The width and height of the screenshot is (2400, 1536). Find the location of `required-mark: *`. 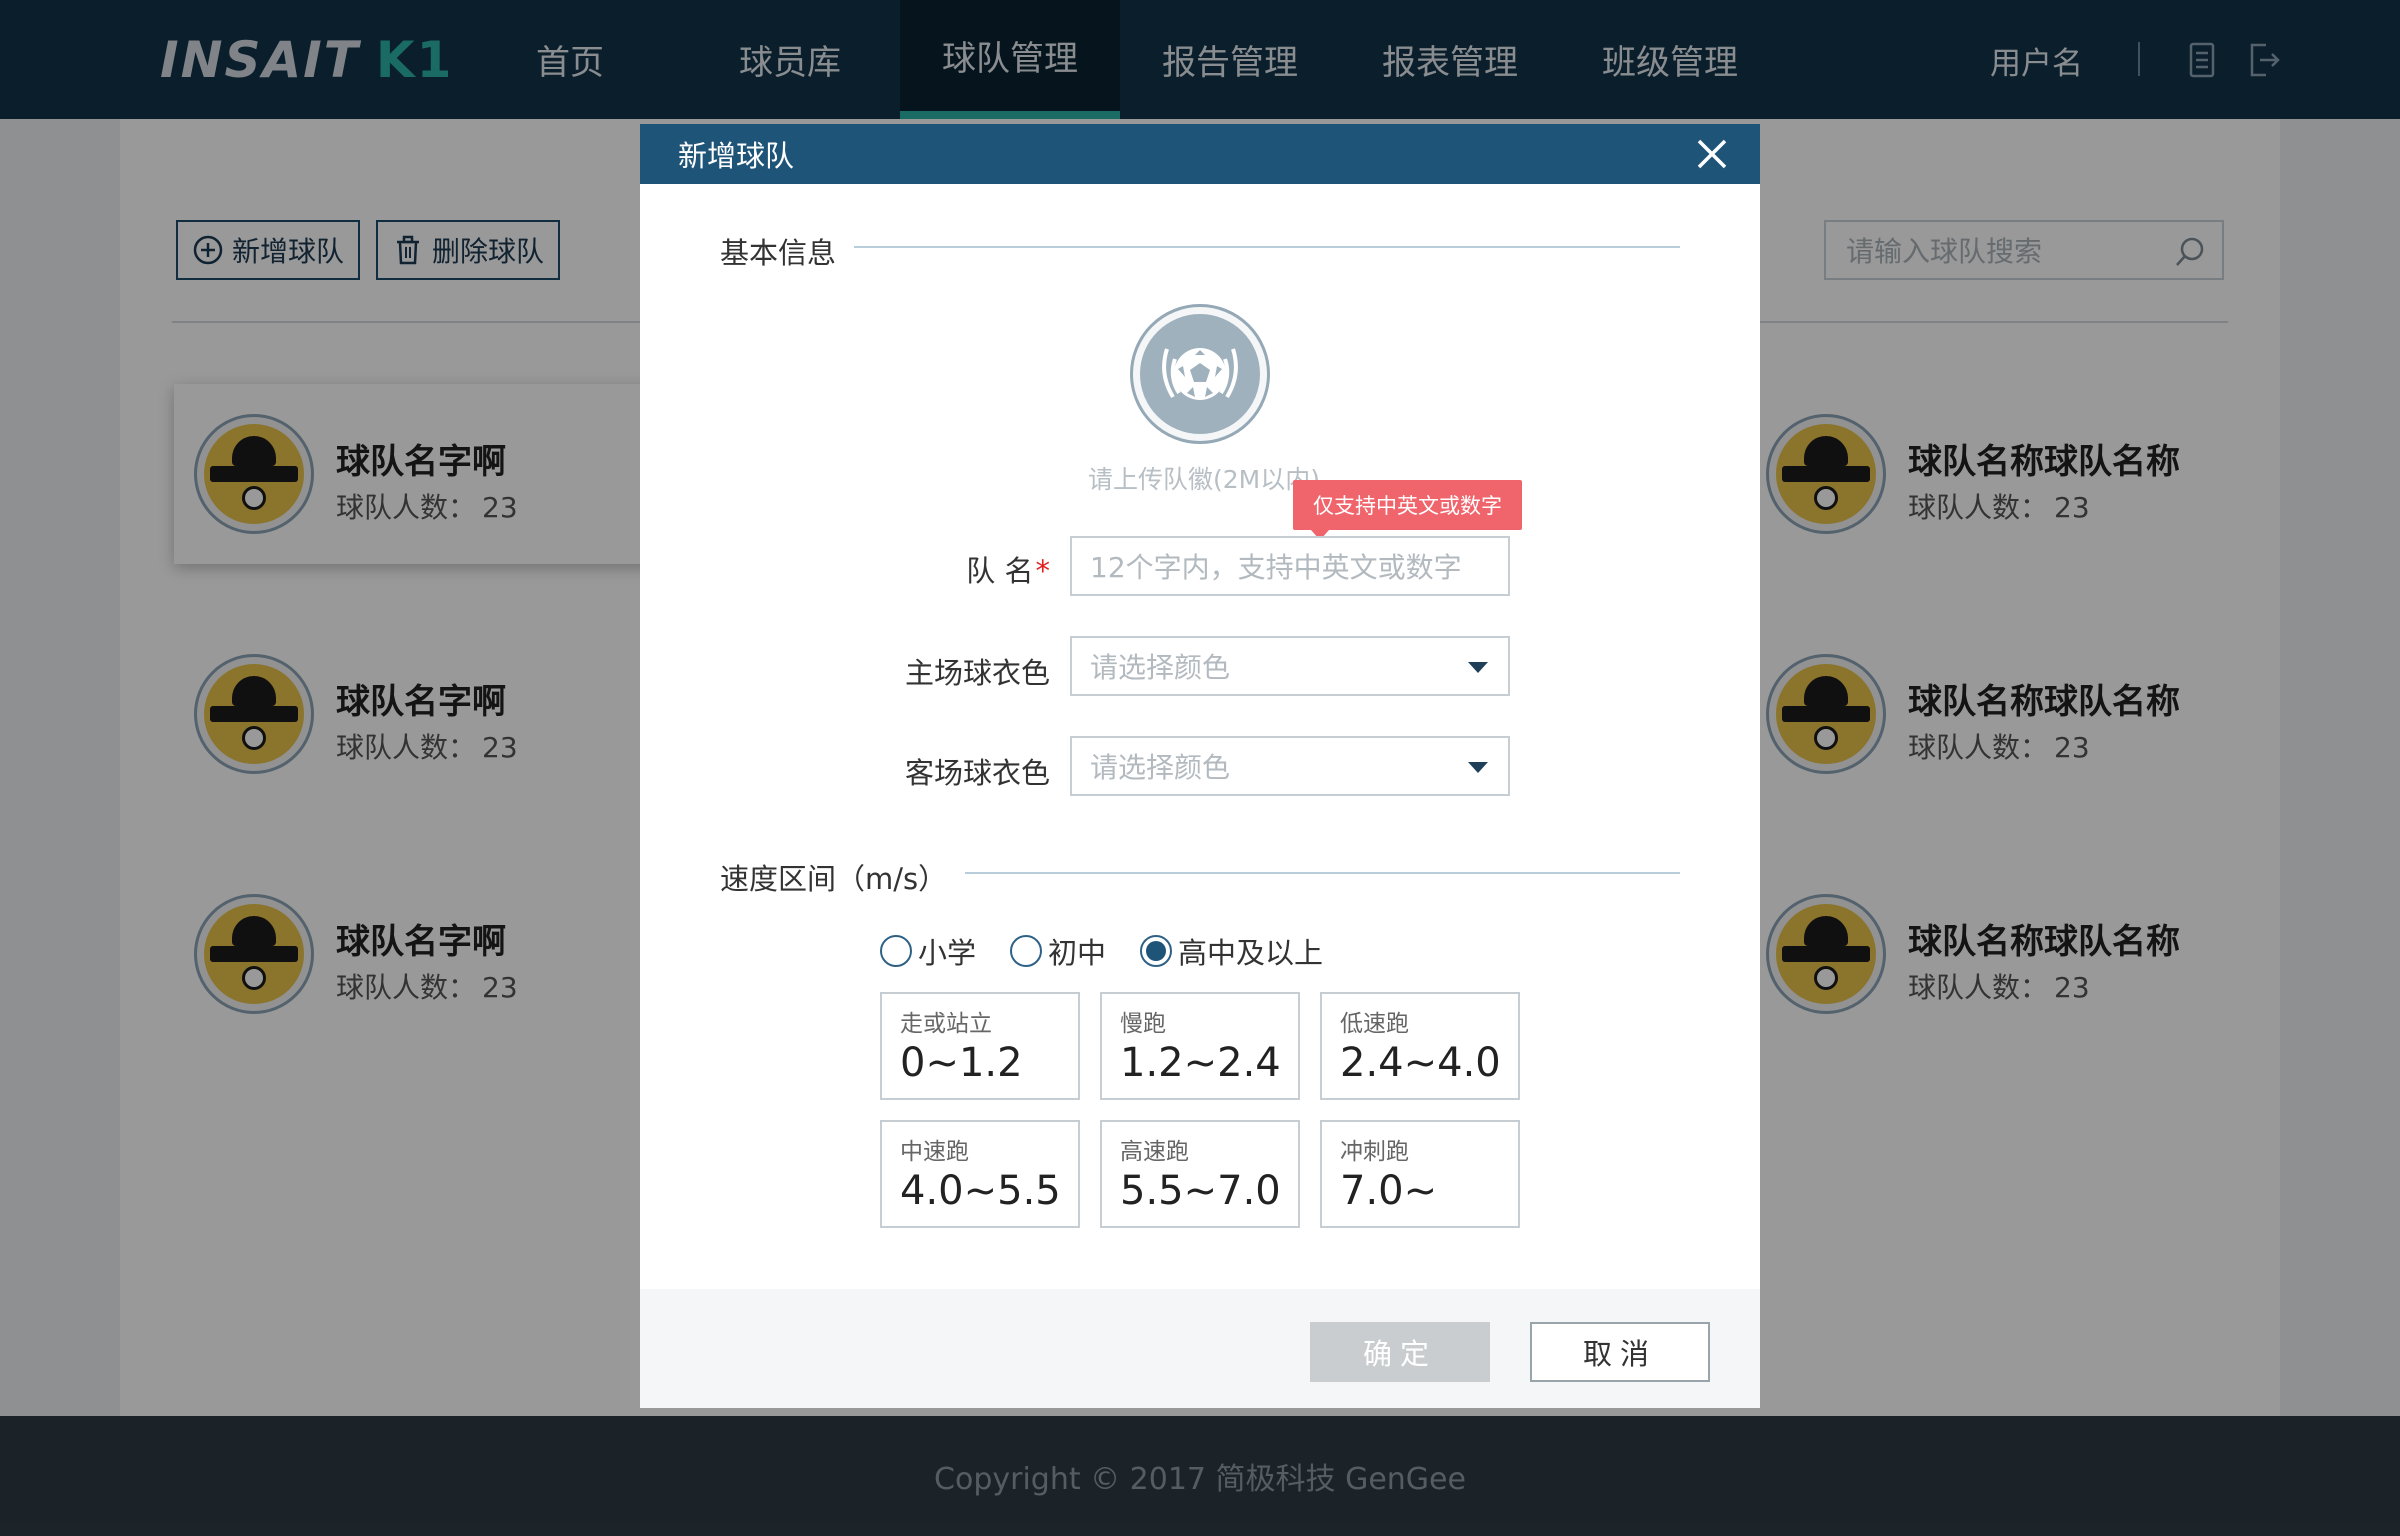

required-mark: * is located at coordinates (1043, 571).